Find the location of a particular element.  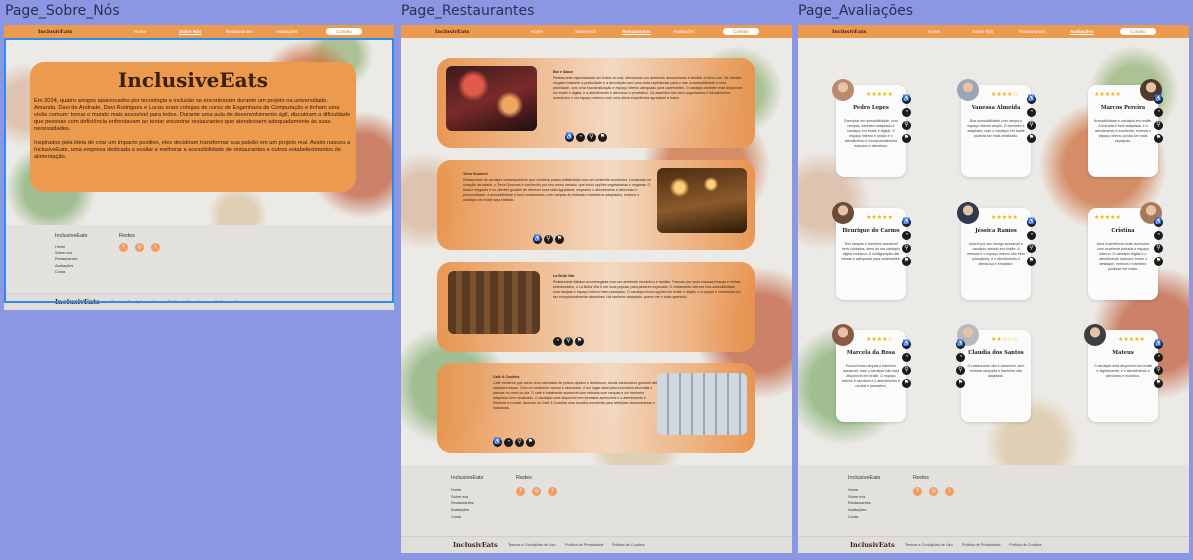

frame-title-sobre: Page_Sobre_Nós is located at coordinates (62, 11).